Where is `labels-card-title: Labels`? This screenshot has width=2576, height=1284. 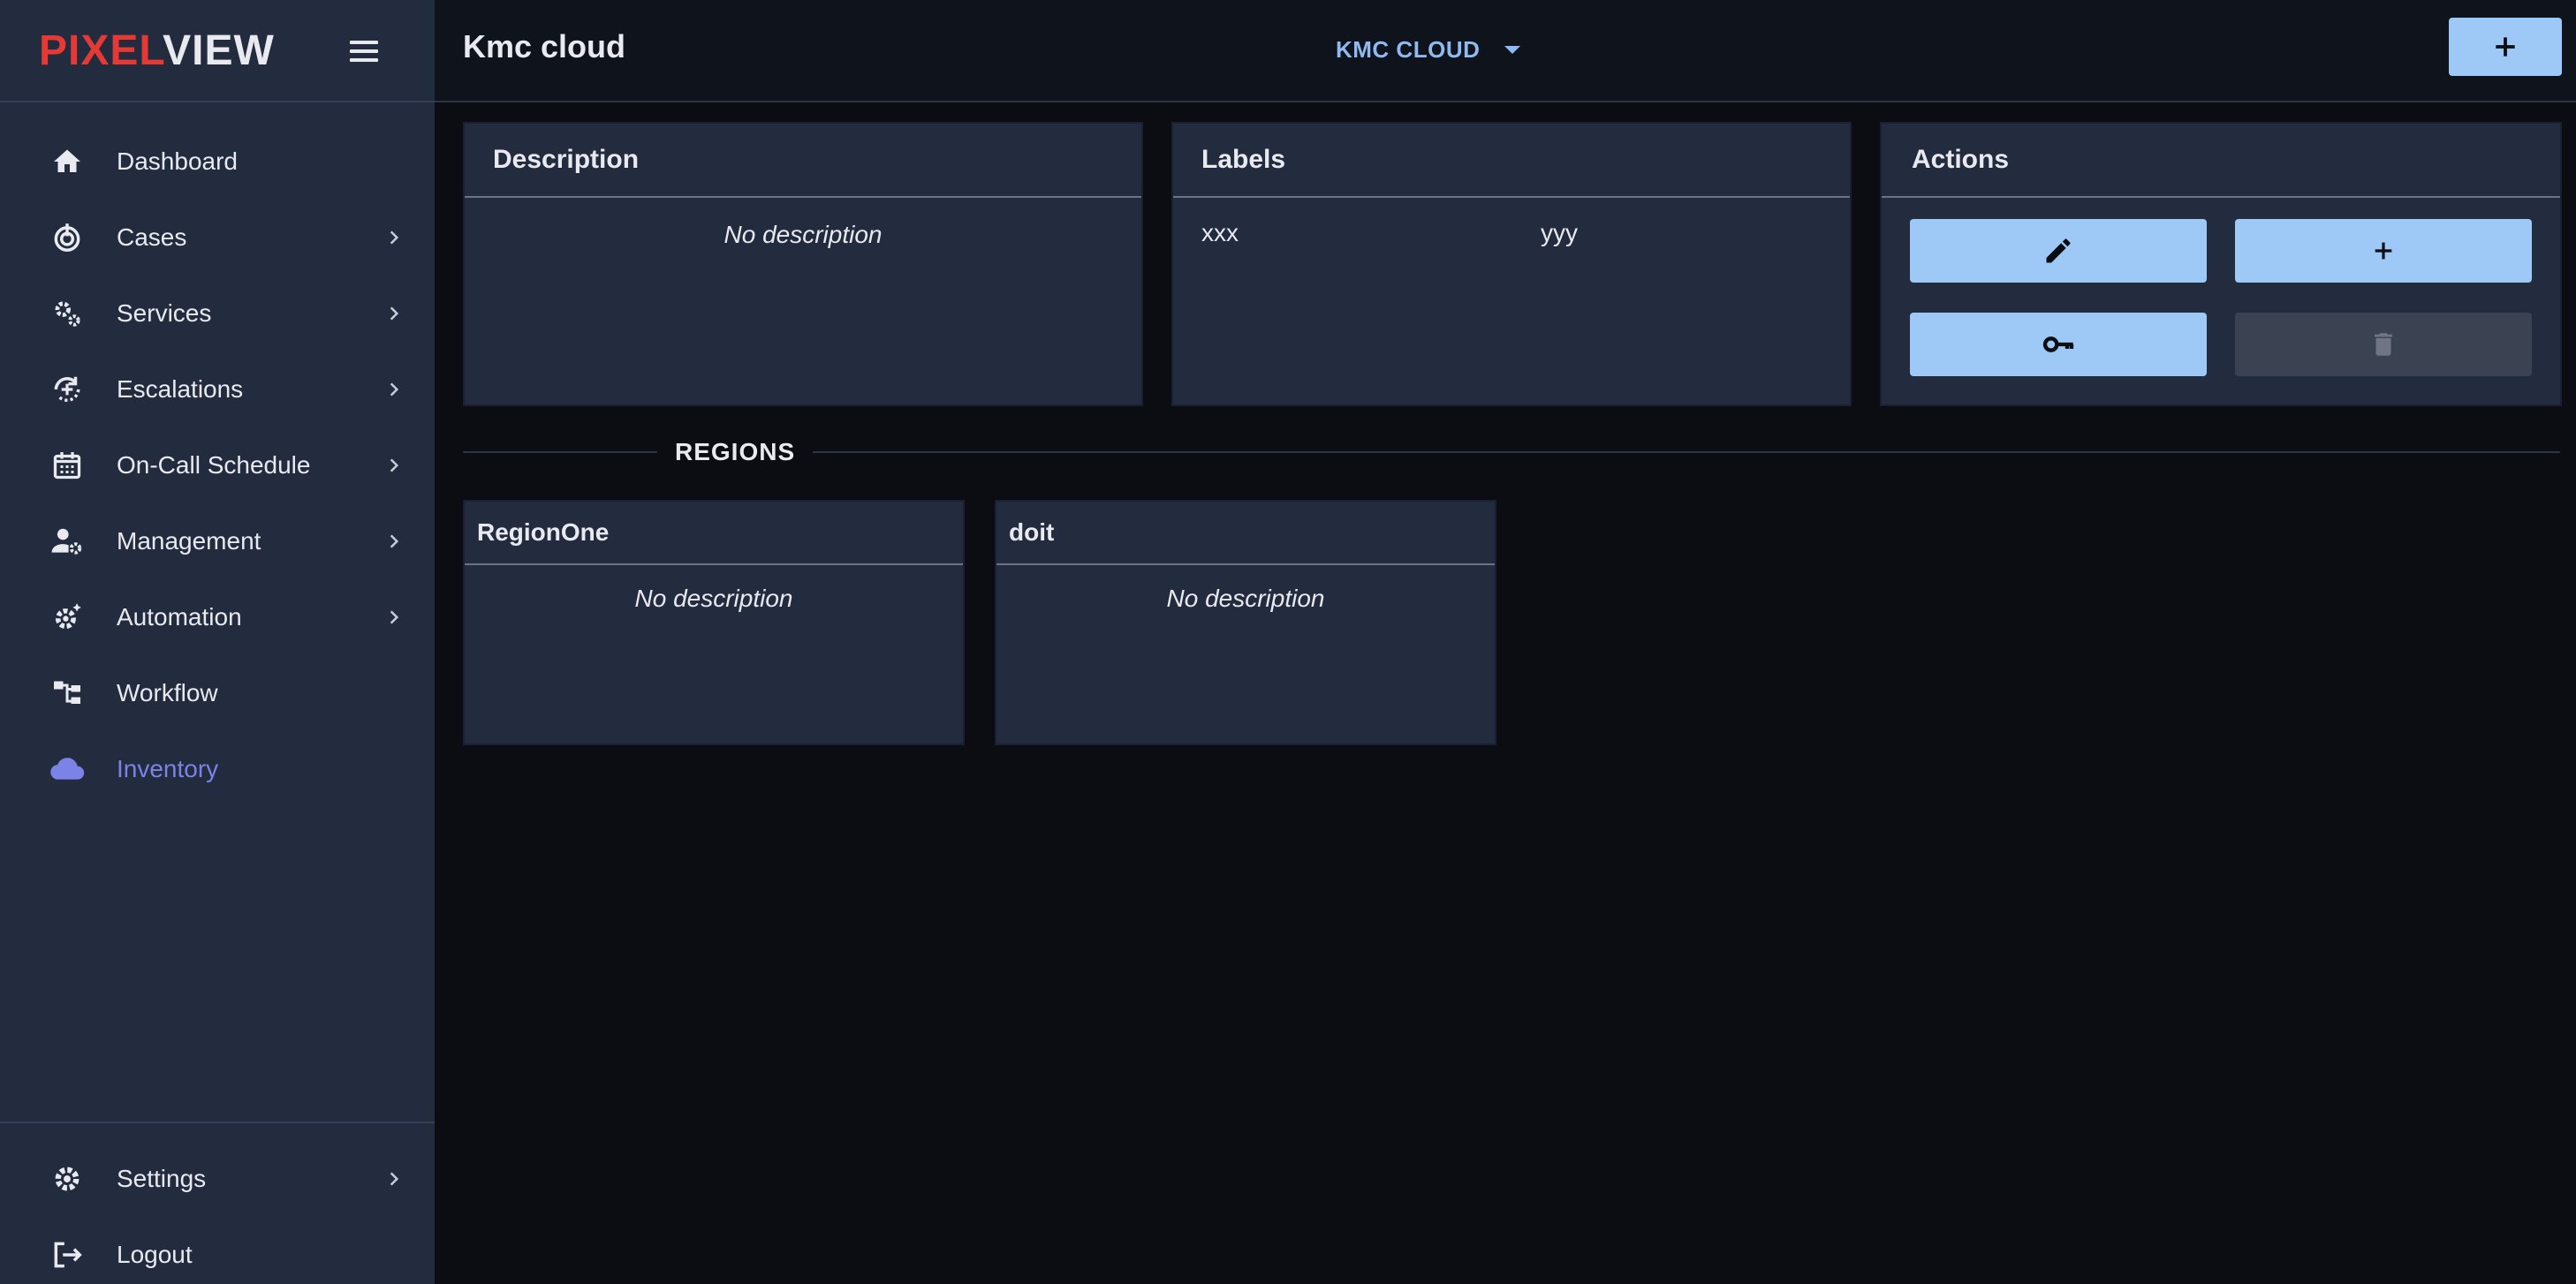 labels-card-title: Labels is located at coordinates (1511, 161).